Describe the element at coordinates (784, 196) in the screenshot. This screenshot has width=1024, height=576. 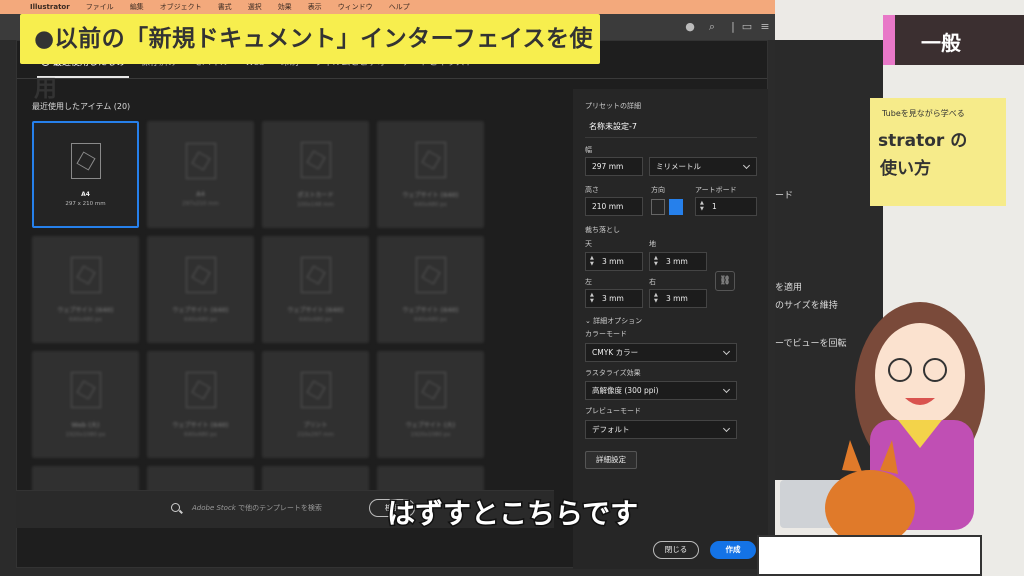
I see `bg-text-1: ード` at that location.